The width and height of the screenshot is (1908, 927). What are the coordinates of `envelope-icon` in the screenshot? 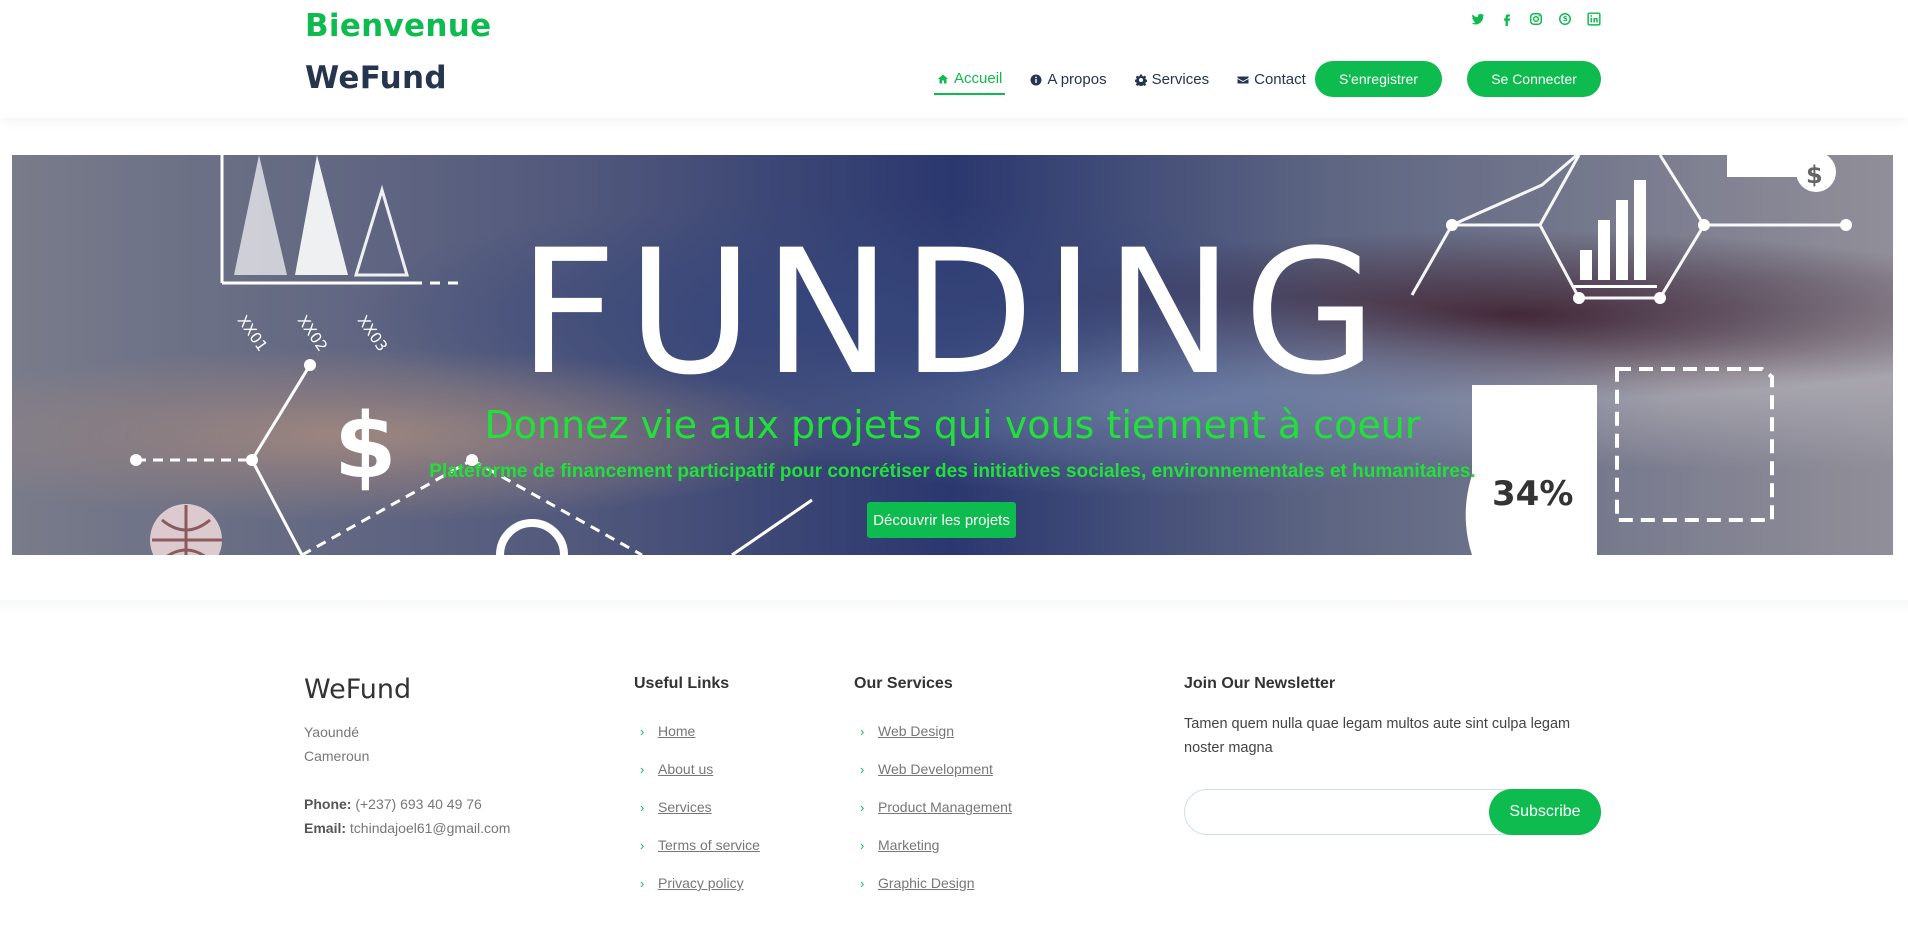 It's located at (1243, 79).